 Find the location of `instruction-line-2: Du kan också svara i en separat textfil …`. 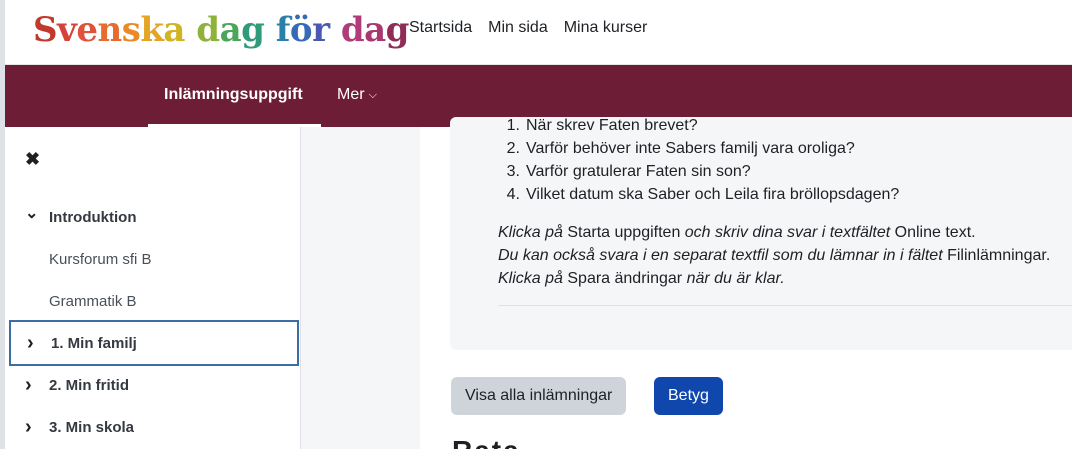

instruction-line-2: Du kan också svara i en separat textfil … is located at coordinates (774, 255).